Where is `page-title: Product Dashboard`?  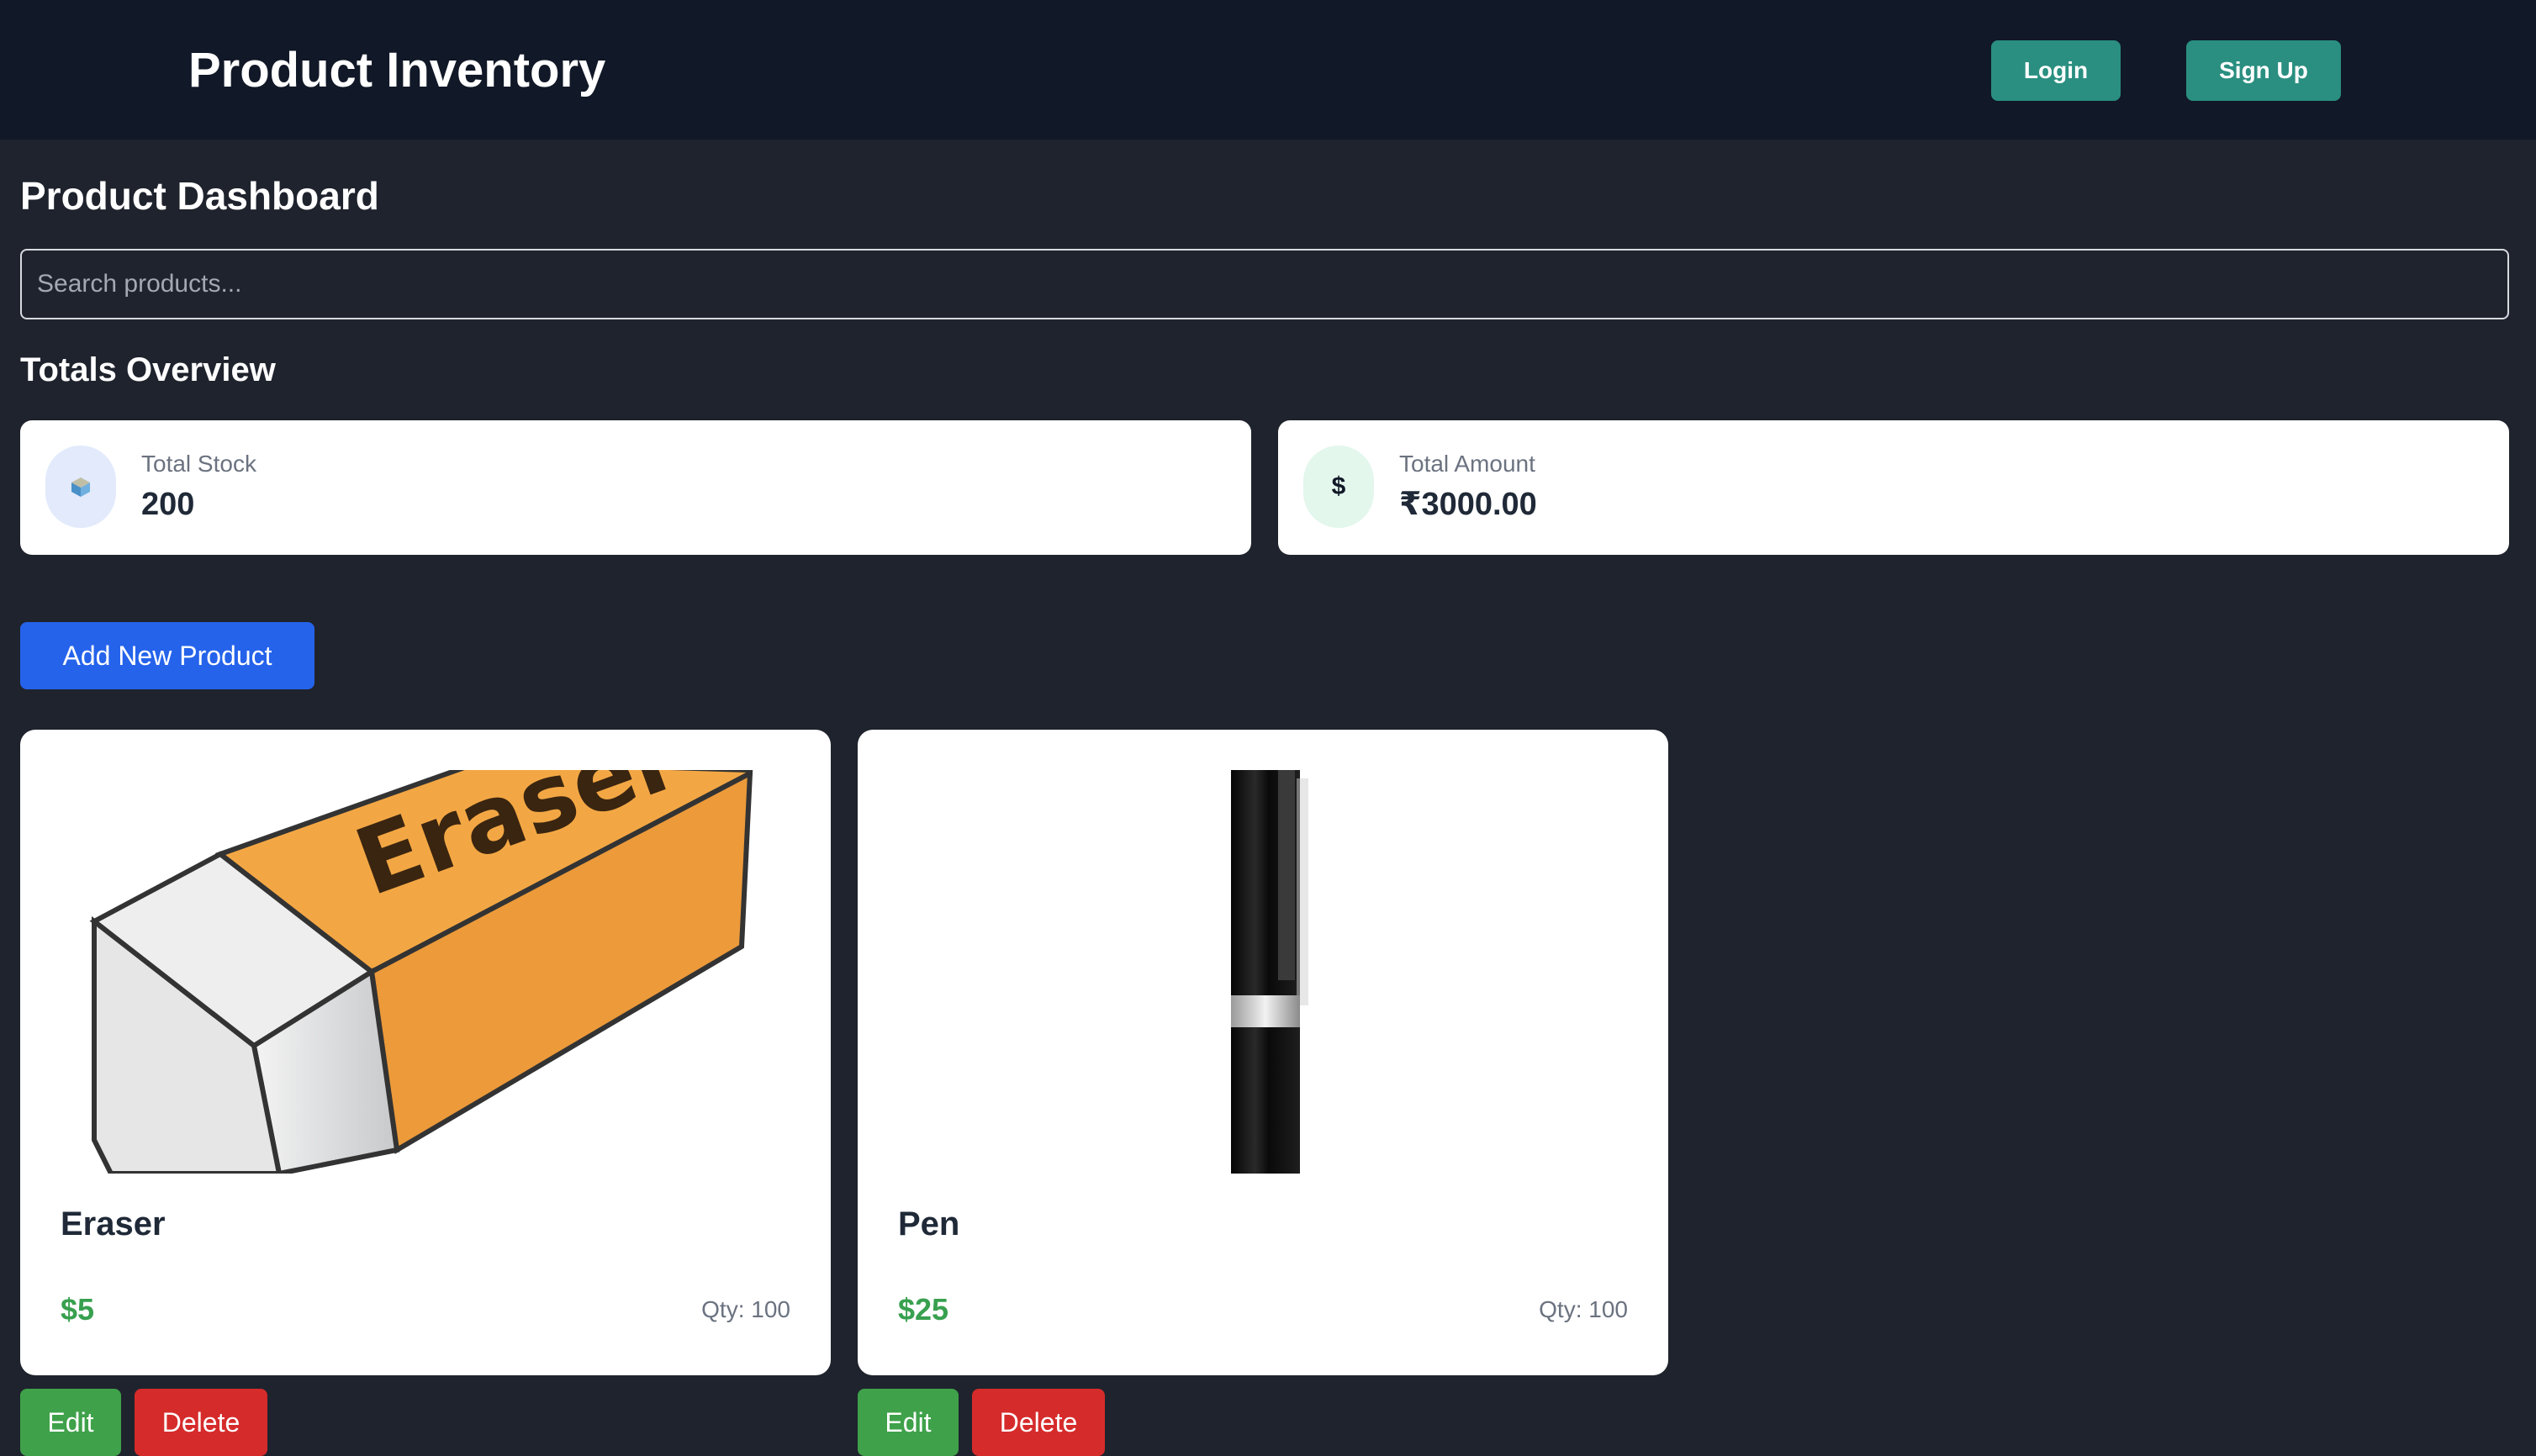 page-title: Product Dashboard is located at coordinates (199, 196).